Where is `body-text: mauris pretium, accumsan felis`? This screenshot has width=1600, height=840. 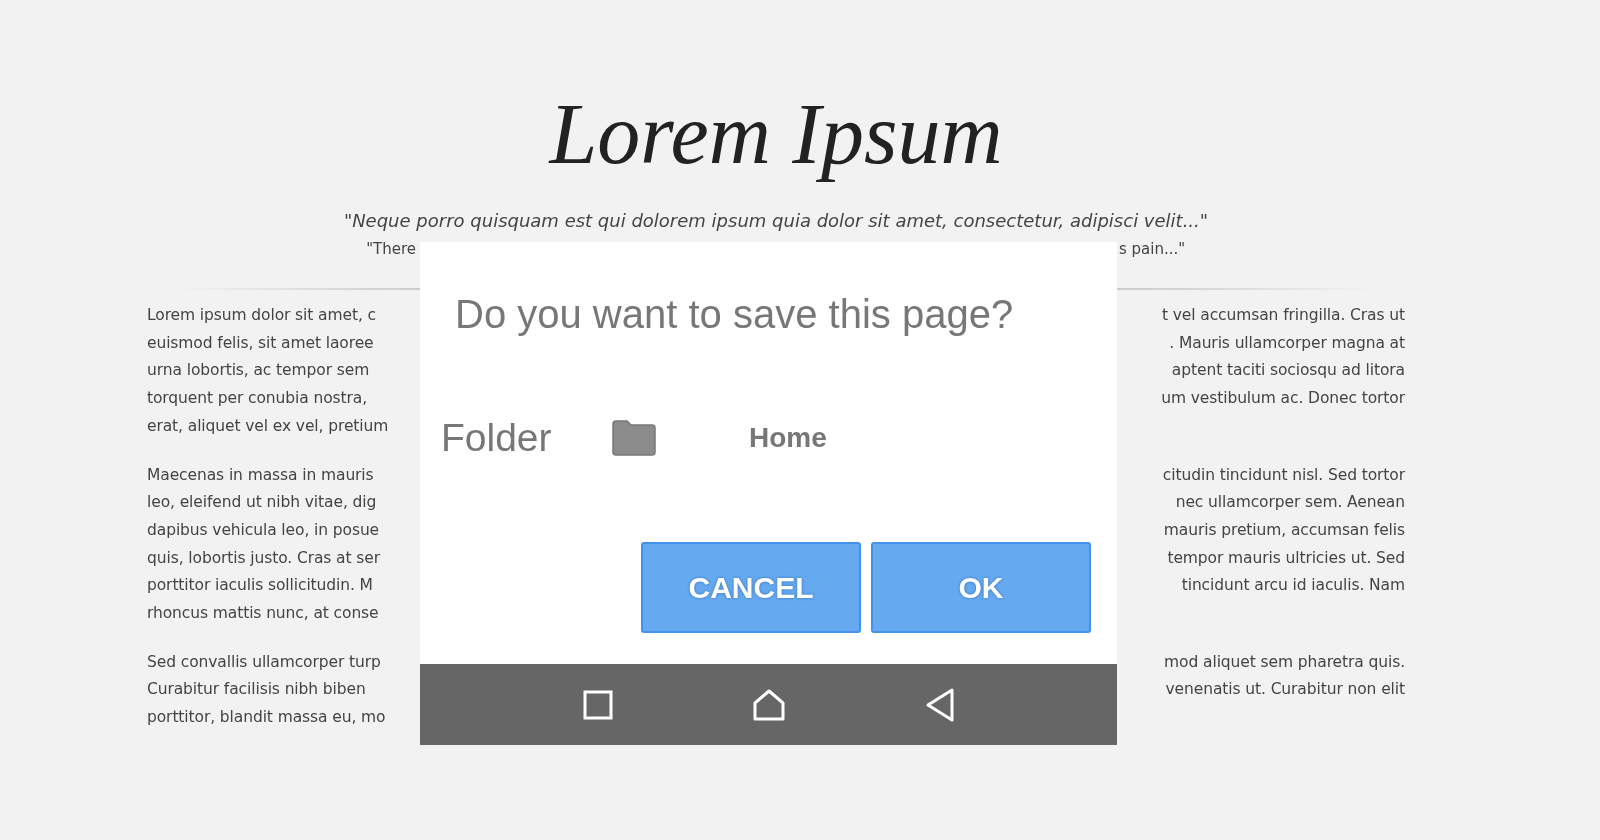
body-text: mauris pretium, accumsan felis is located at coordinates (1283, 530).